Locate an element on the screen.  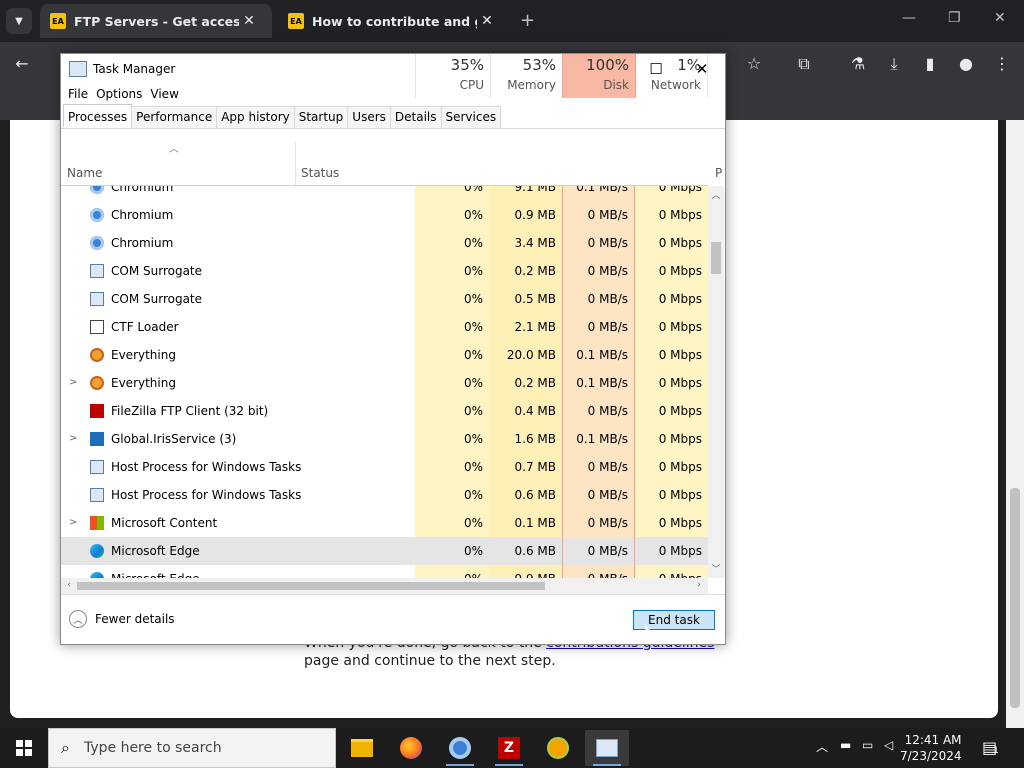
menu-view: View is located at coordinates (167, 94).